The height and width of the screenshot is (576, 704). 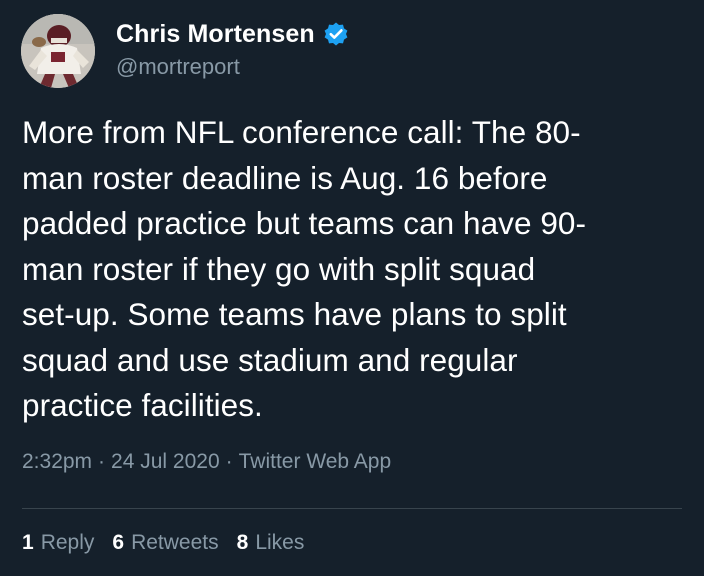 I want to click on divider, so click(x=352, y=508).